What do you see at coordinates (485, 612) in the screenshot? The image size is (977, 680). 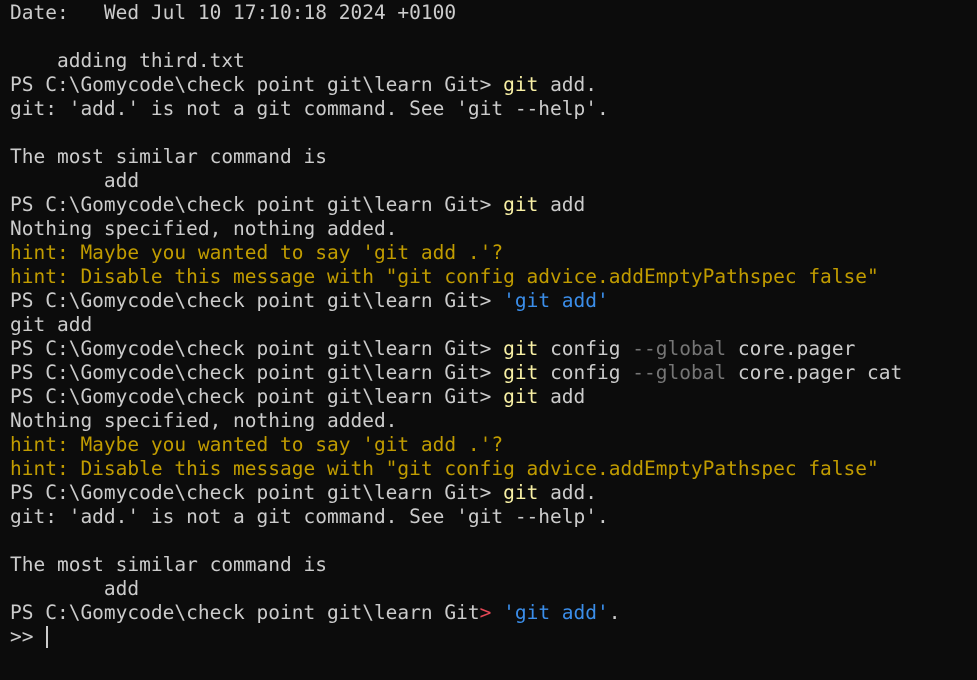 I see `terminal-text: >` at bounding box center [485, 612].